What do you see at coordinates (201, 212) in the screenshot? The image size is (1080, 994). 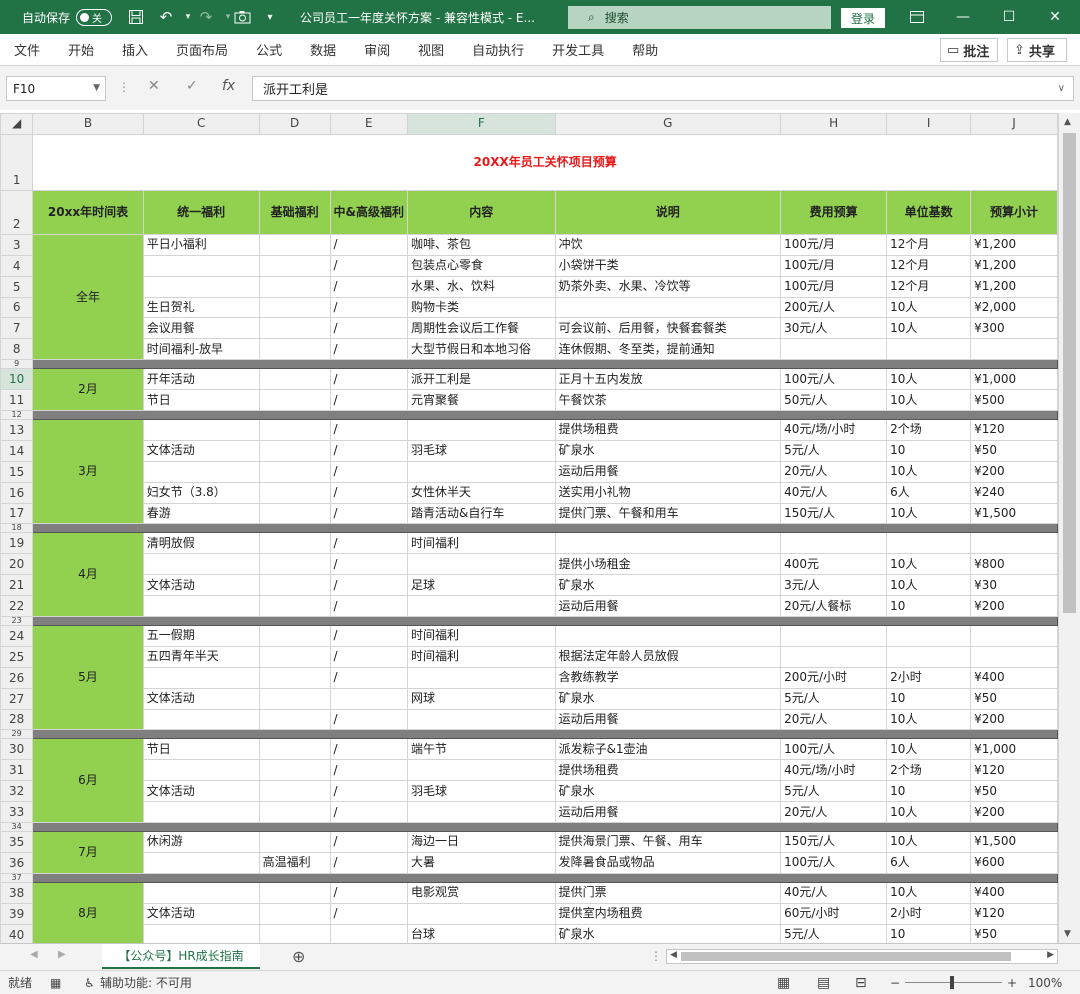 I see `column-title: 统一福利` at bounding box center [201, 212].